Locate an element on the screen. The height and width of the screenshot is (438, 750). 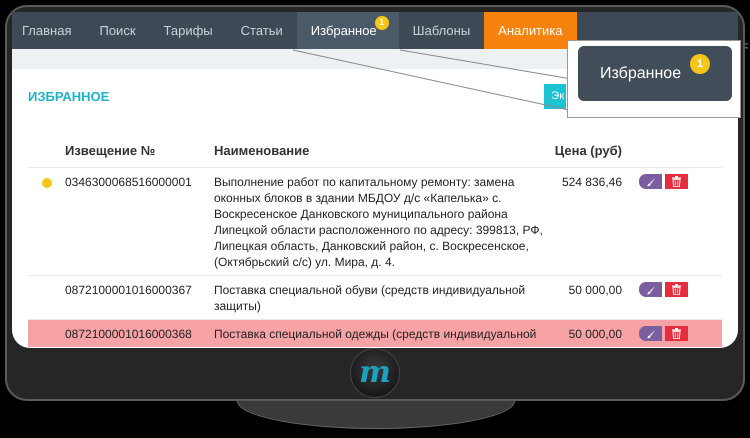
nav-tab: Шаблоны is located at coordinates (441, 30).